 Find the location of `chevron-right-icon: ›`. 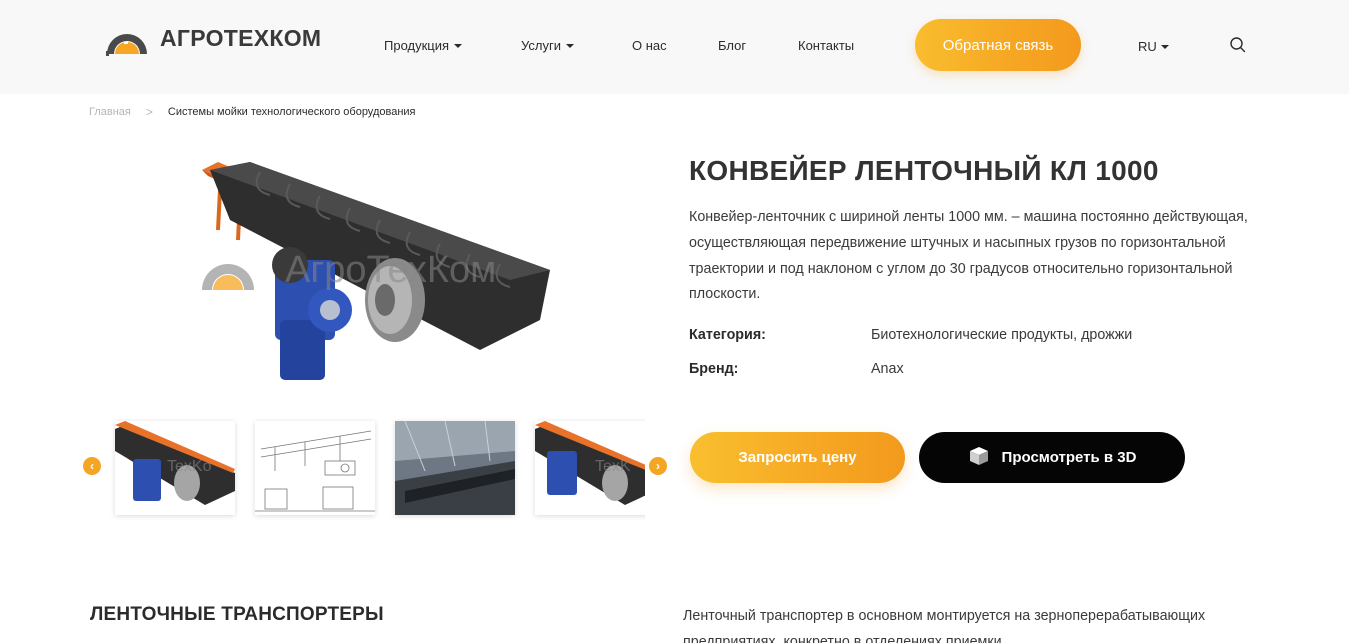

chevron-right-icon: › is located at coordinates (658, 466).